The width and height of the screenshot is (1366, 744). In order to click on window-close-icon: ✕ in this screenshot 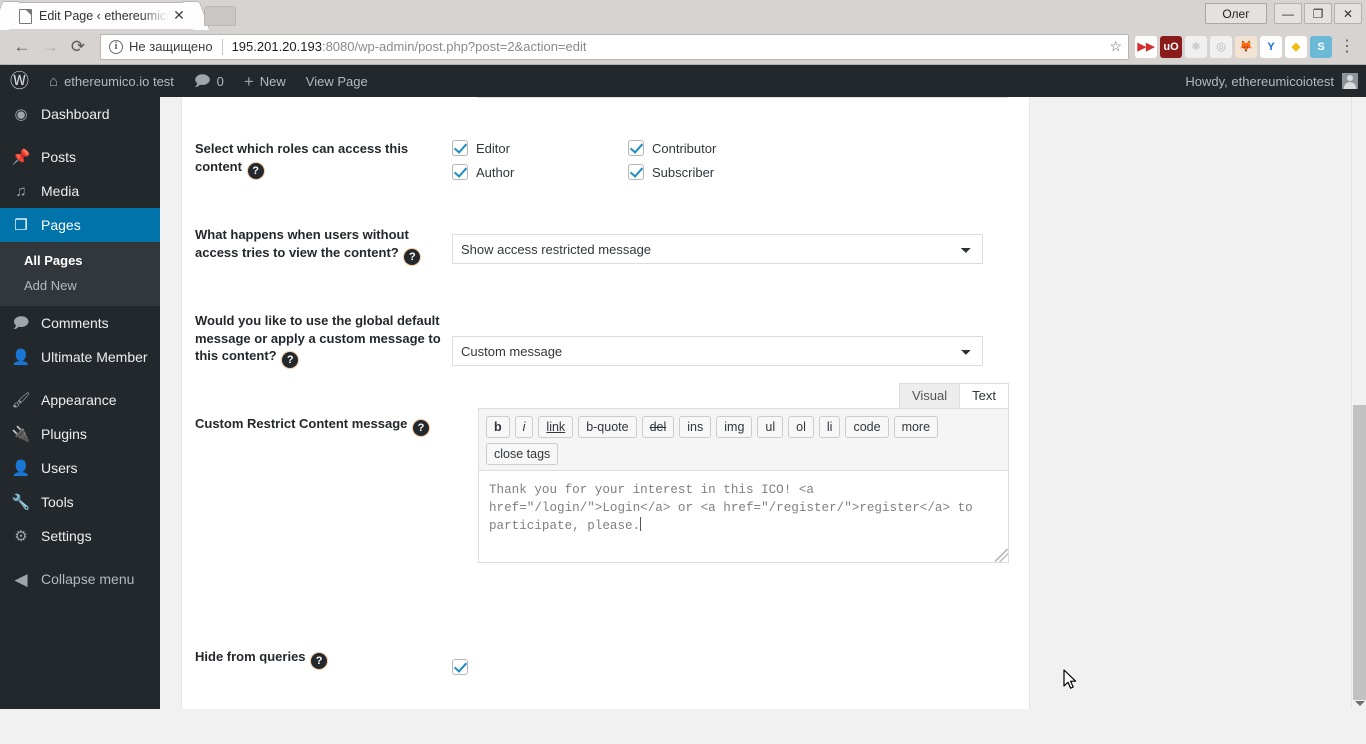, I will do `click(1348, 13)`.